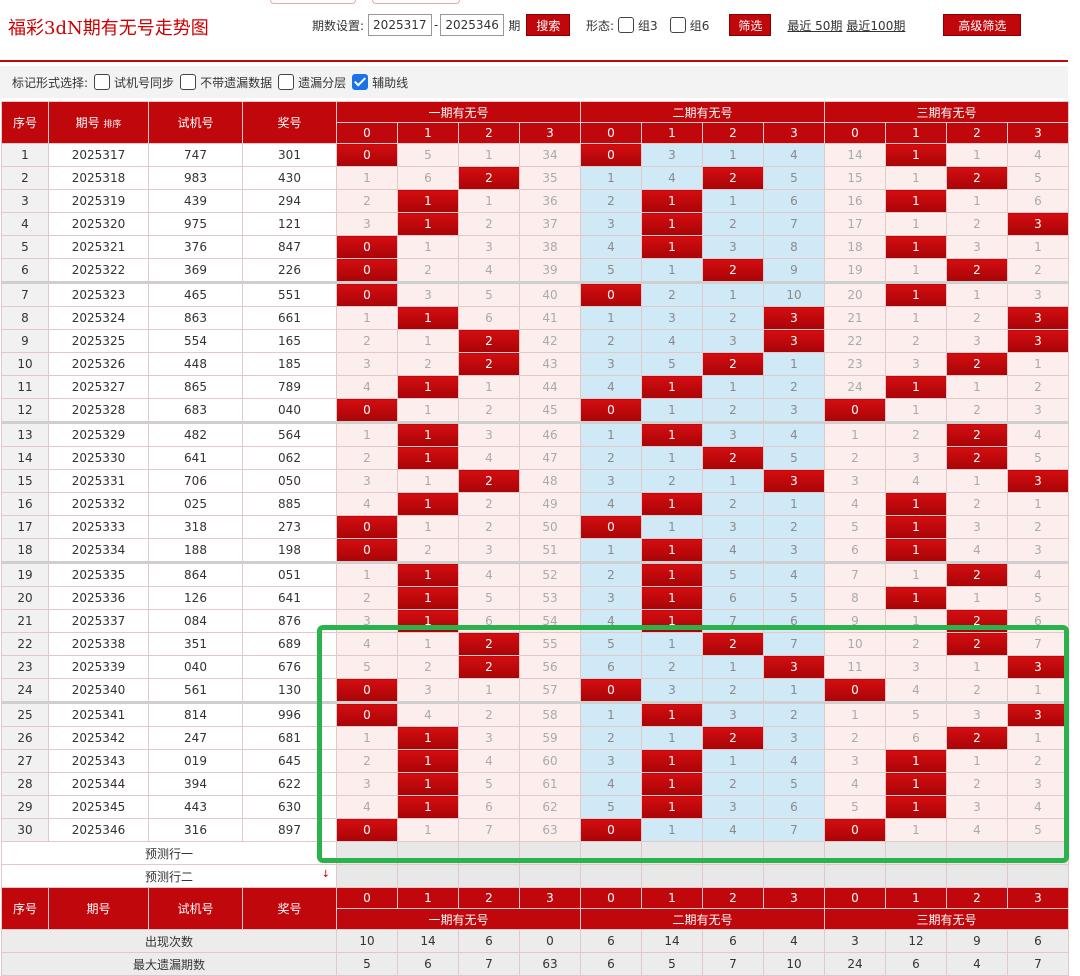  Describe the element at coordinates (134, 82) in the screenshot. I see `option-test-sync: 试机号同步` at that location.